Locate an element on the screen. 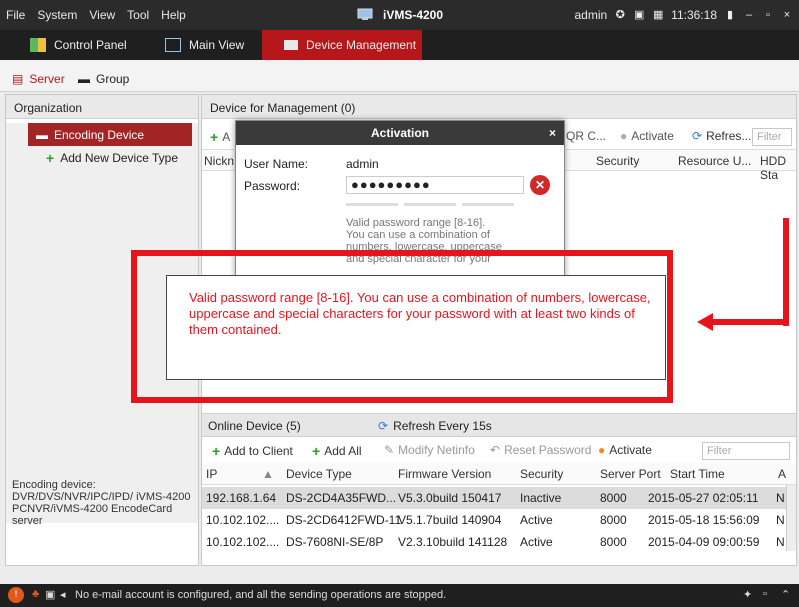 Image resolution: width=799 pixels, height=607 pixels. col-device-type: Device Type is located at coordinates (319, 474).